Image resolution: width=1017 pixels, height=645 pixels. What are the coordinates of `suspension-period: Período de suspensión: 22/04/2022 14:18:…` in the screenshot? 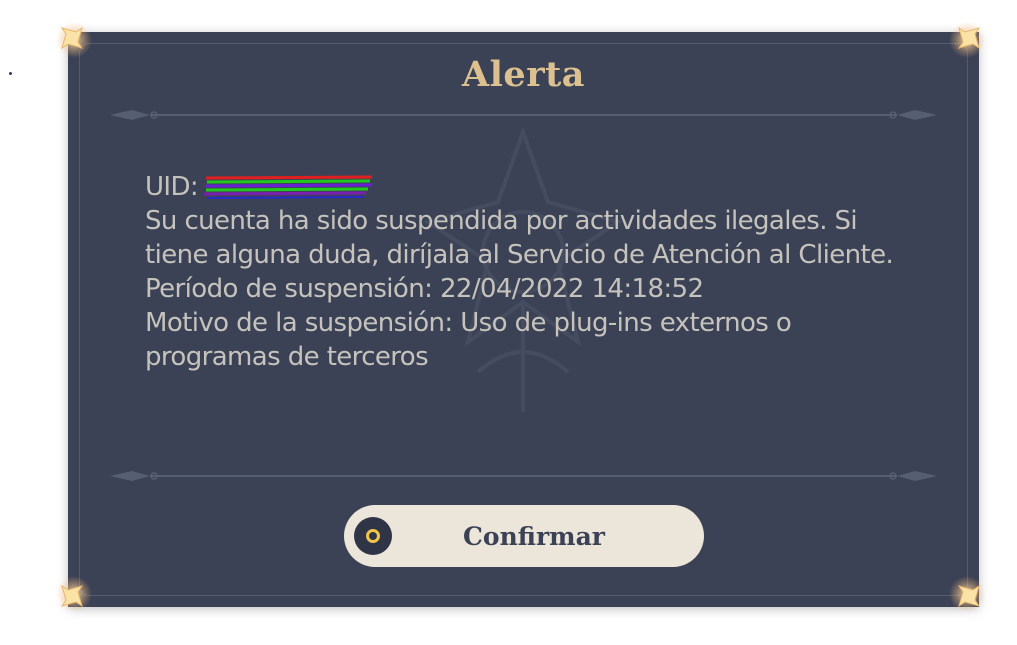 It's located at (424, 289).